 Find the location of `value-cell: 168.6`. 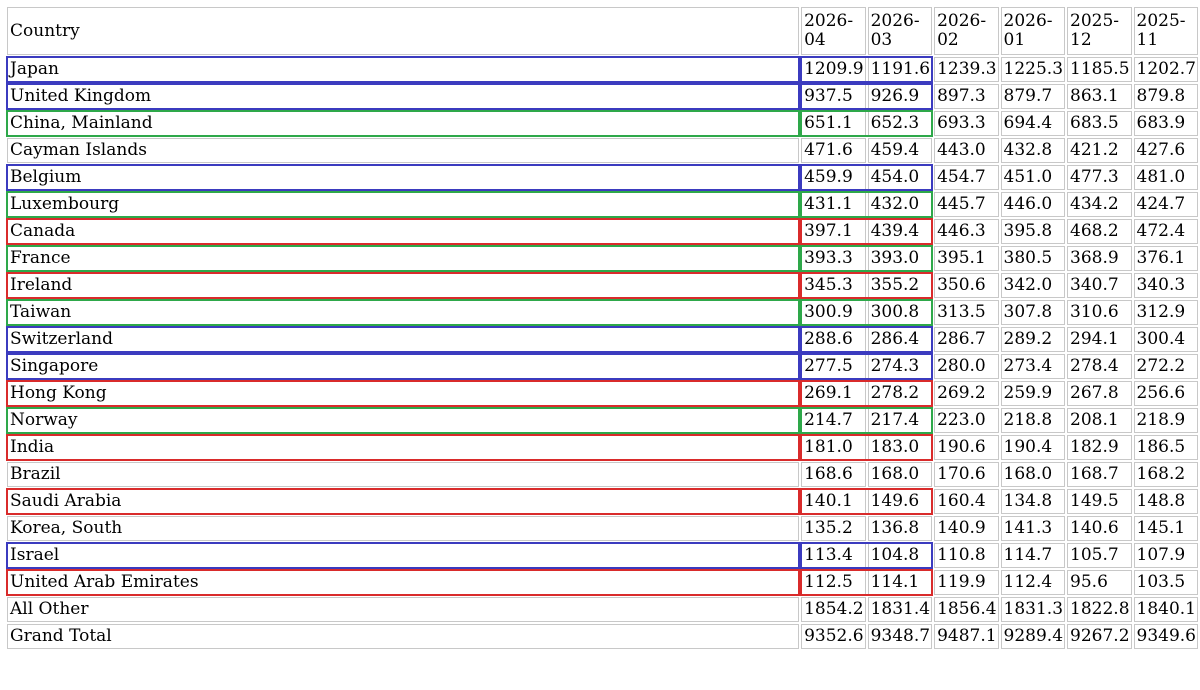

value-cell: 168.6 is located at coordinates (833, 474).